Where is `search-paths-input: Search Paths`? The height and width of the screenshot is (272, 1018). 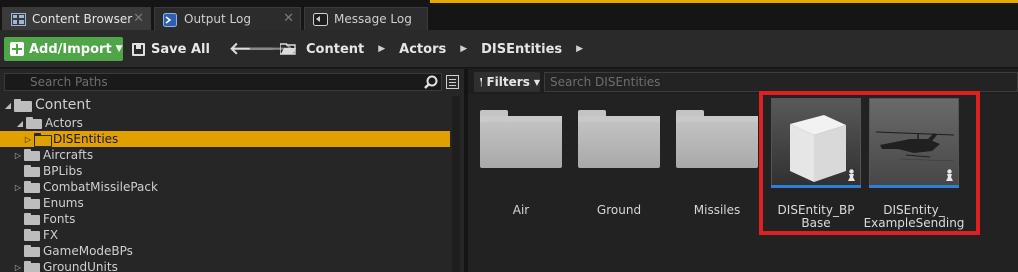 search-paths-input: Search Paths is located at coordinates (223, 82).